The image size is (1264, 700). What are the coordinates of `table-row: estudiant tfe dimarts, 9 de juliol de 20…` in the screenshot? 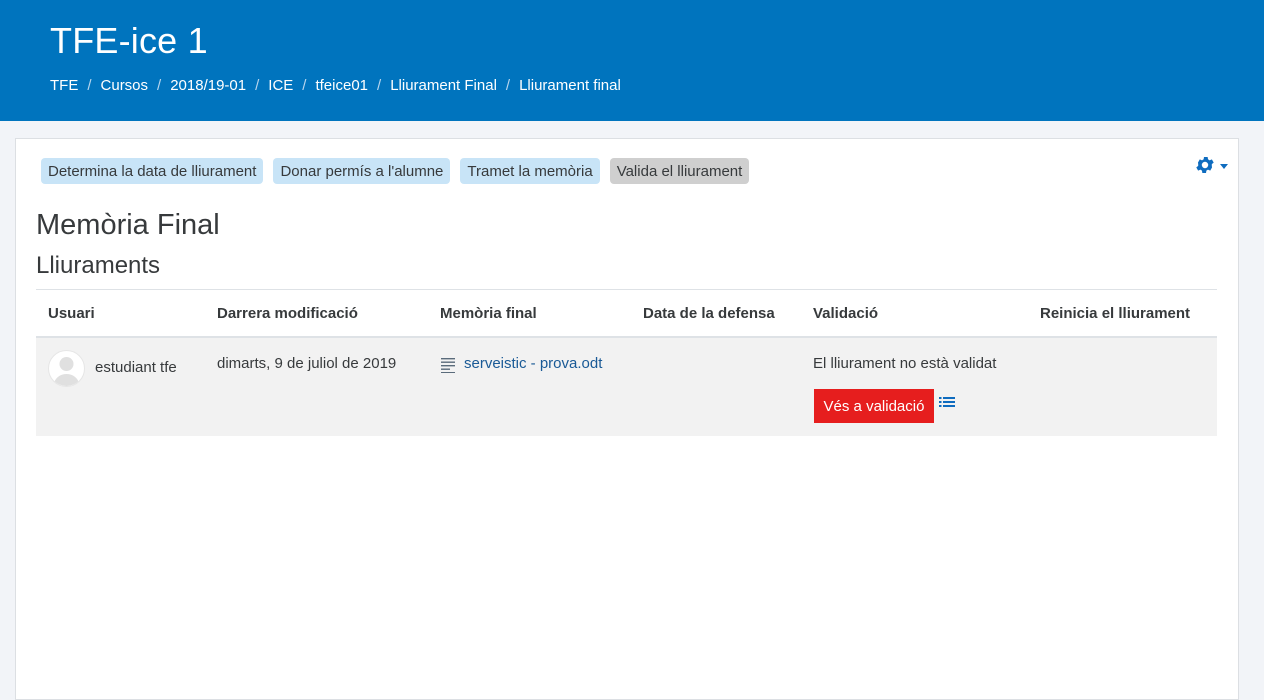 It's located at (626, 387).